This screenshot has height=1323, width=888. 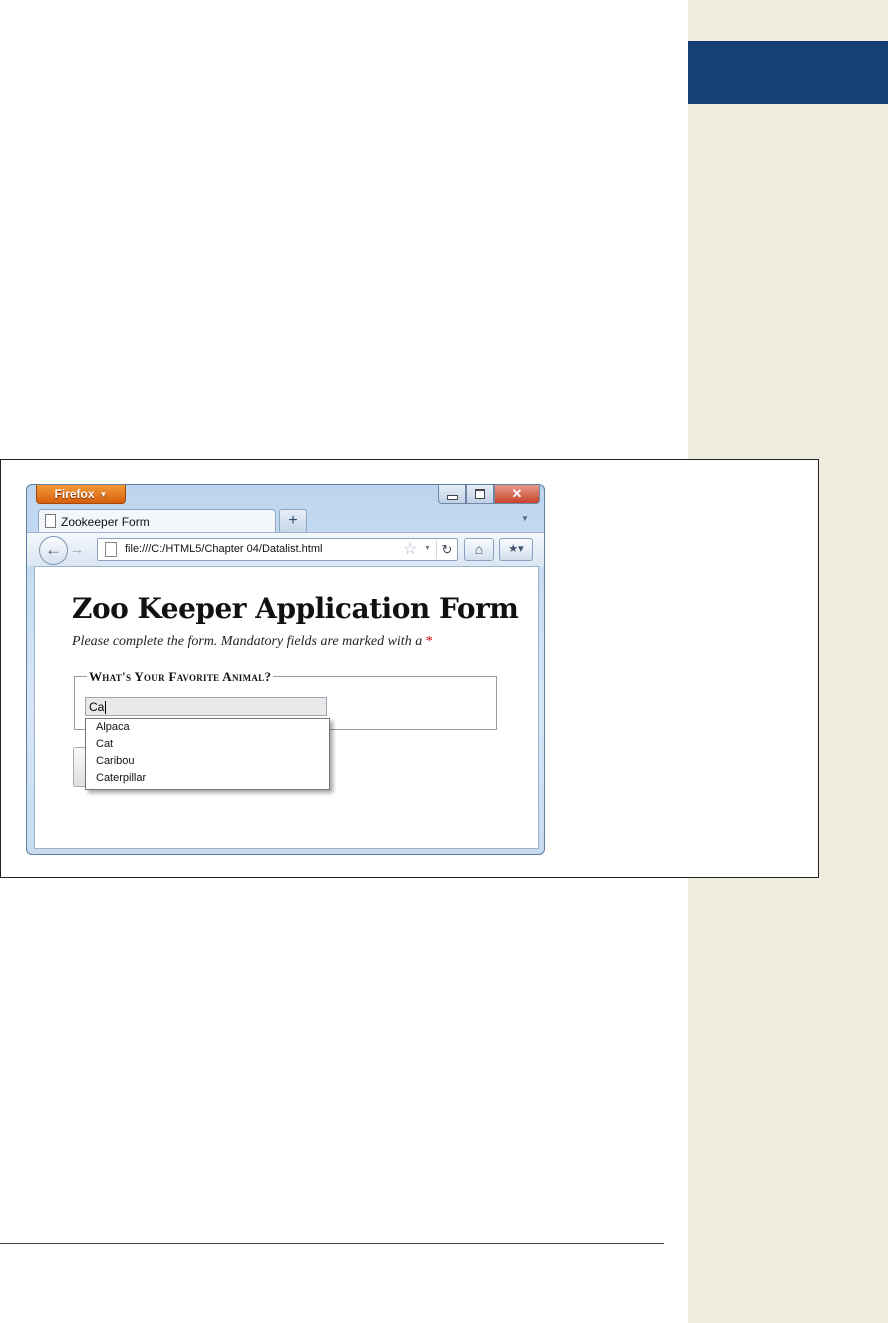 What do you see at coordinates (157, 521) in the screenshot?
I see `tab-zookeeper-form: Zookeeper Form` at bounding box center [157, 521].